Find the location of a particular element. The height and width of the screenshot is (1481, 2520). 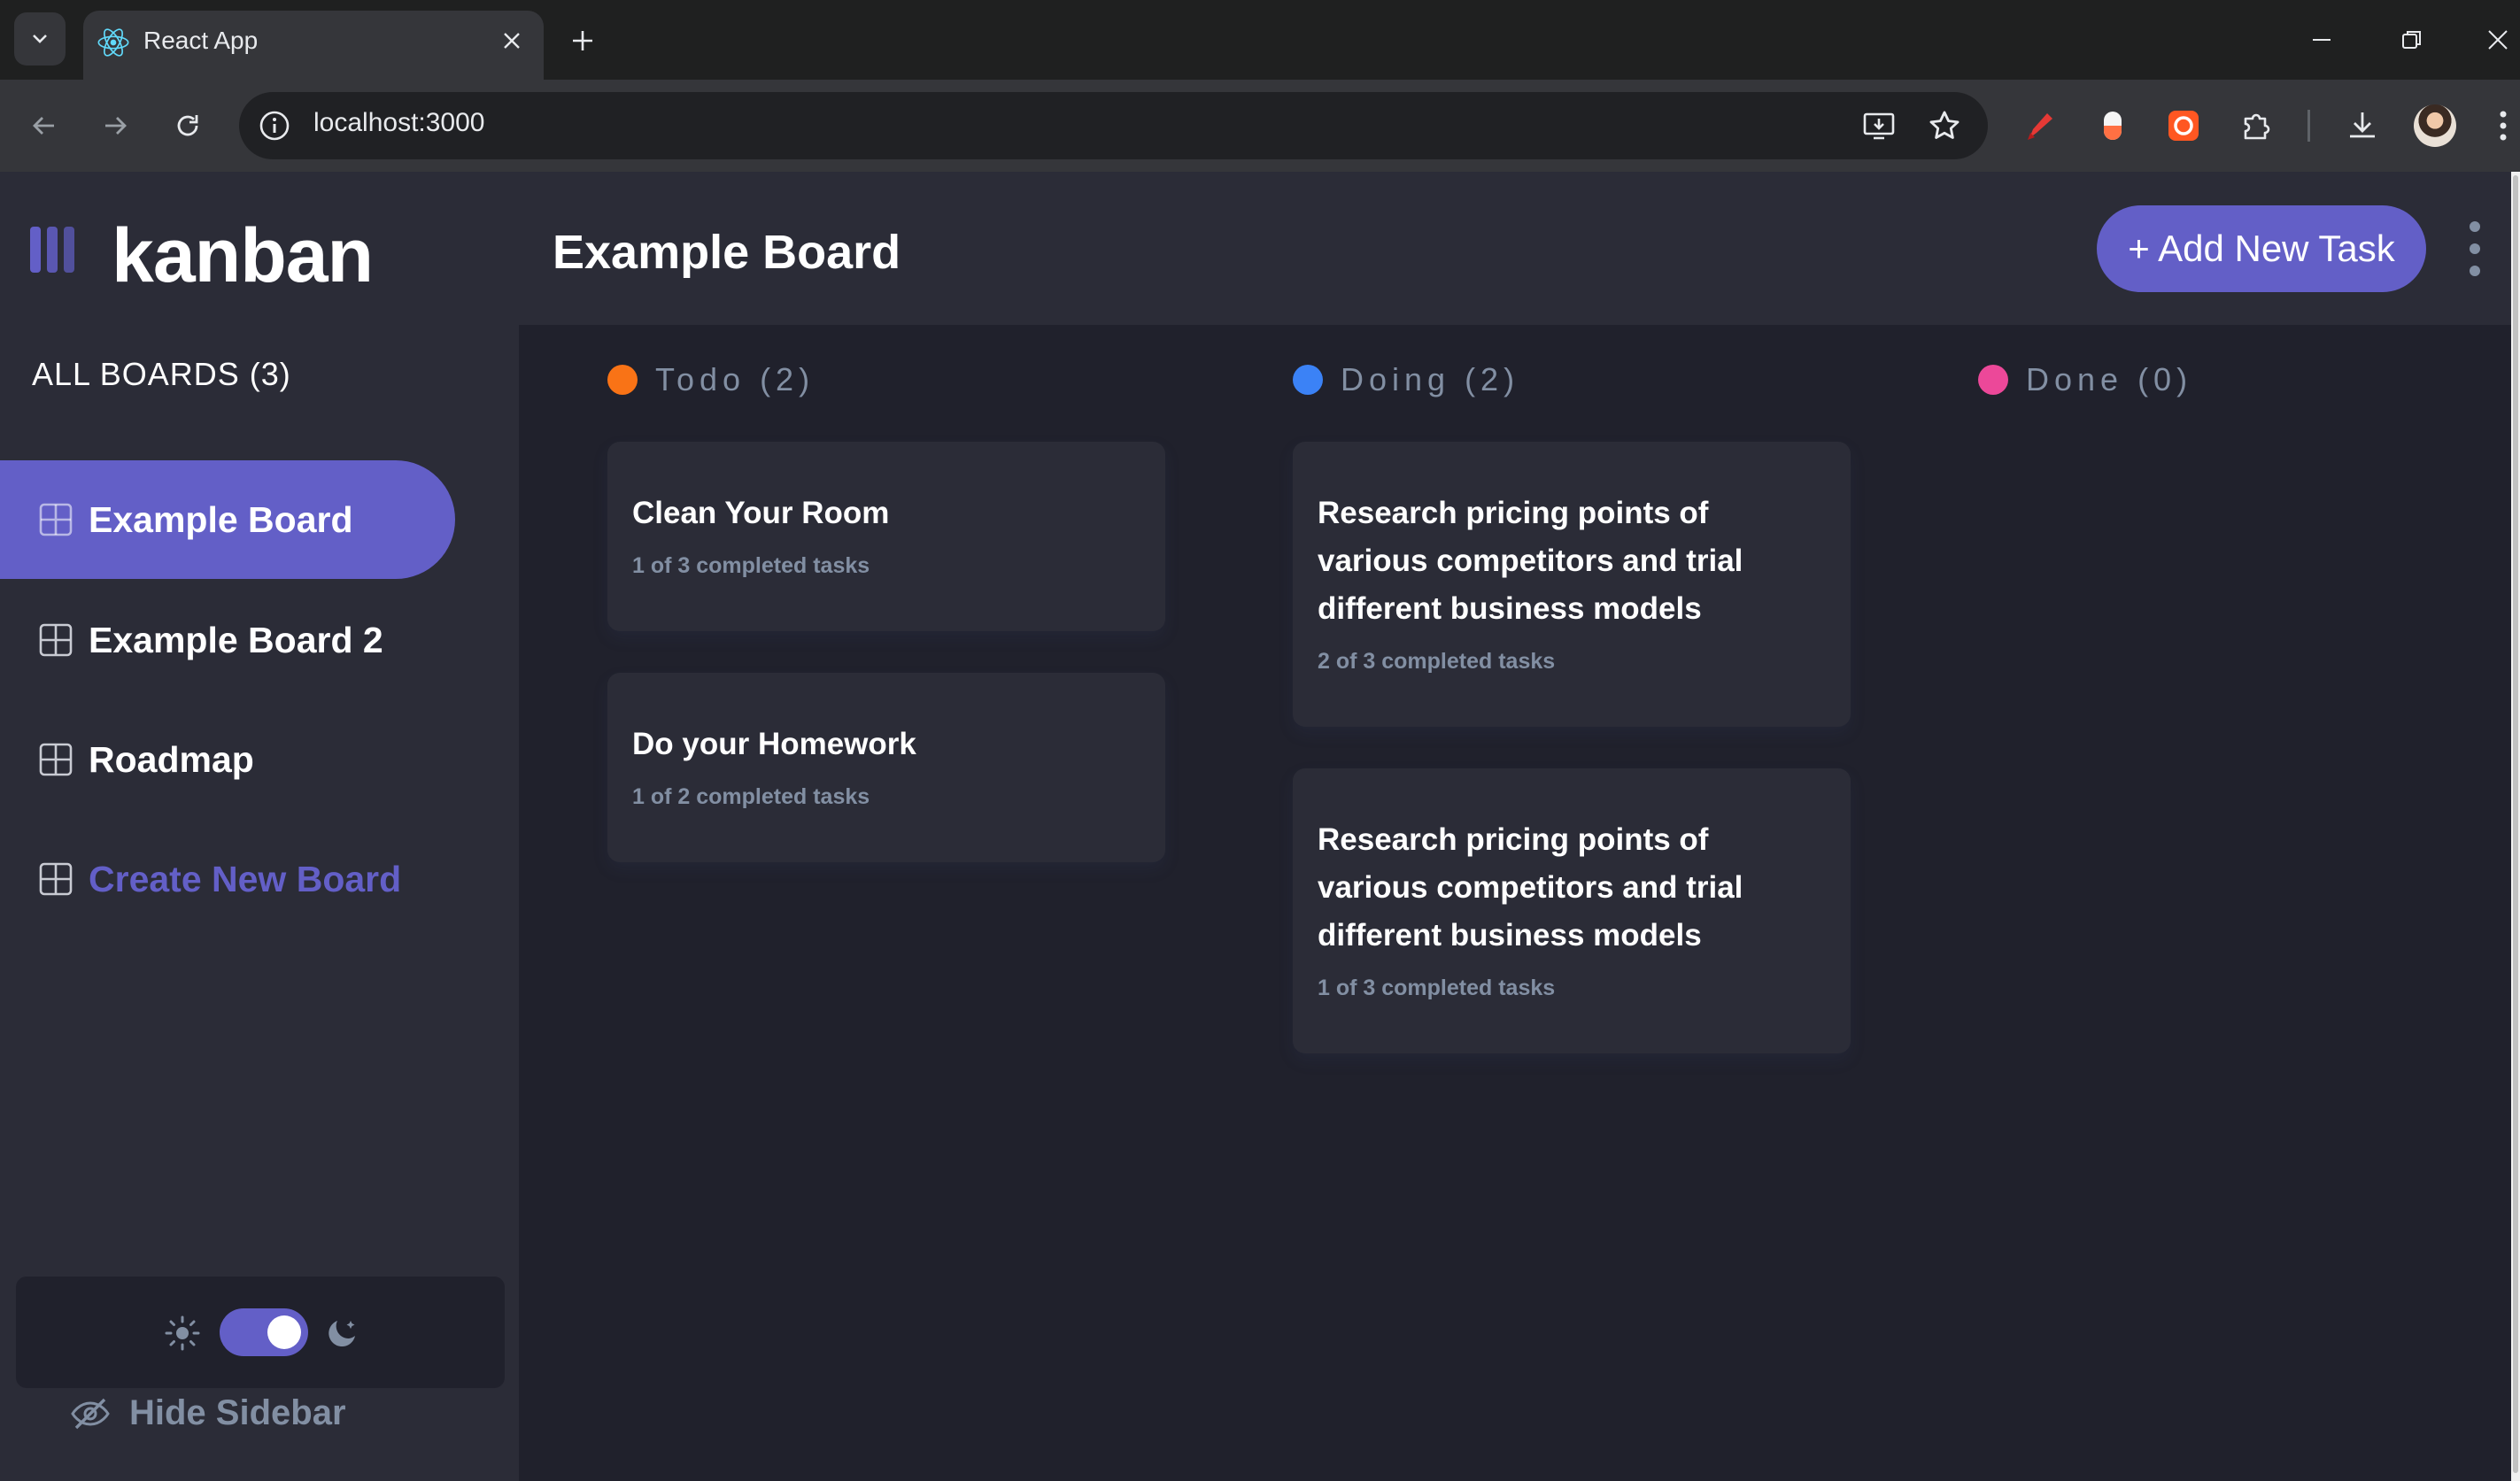

hide-sidebar-button: Hide Sidebar is located at coordinates (207, 1413).